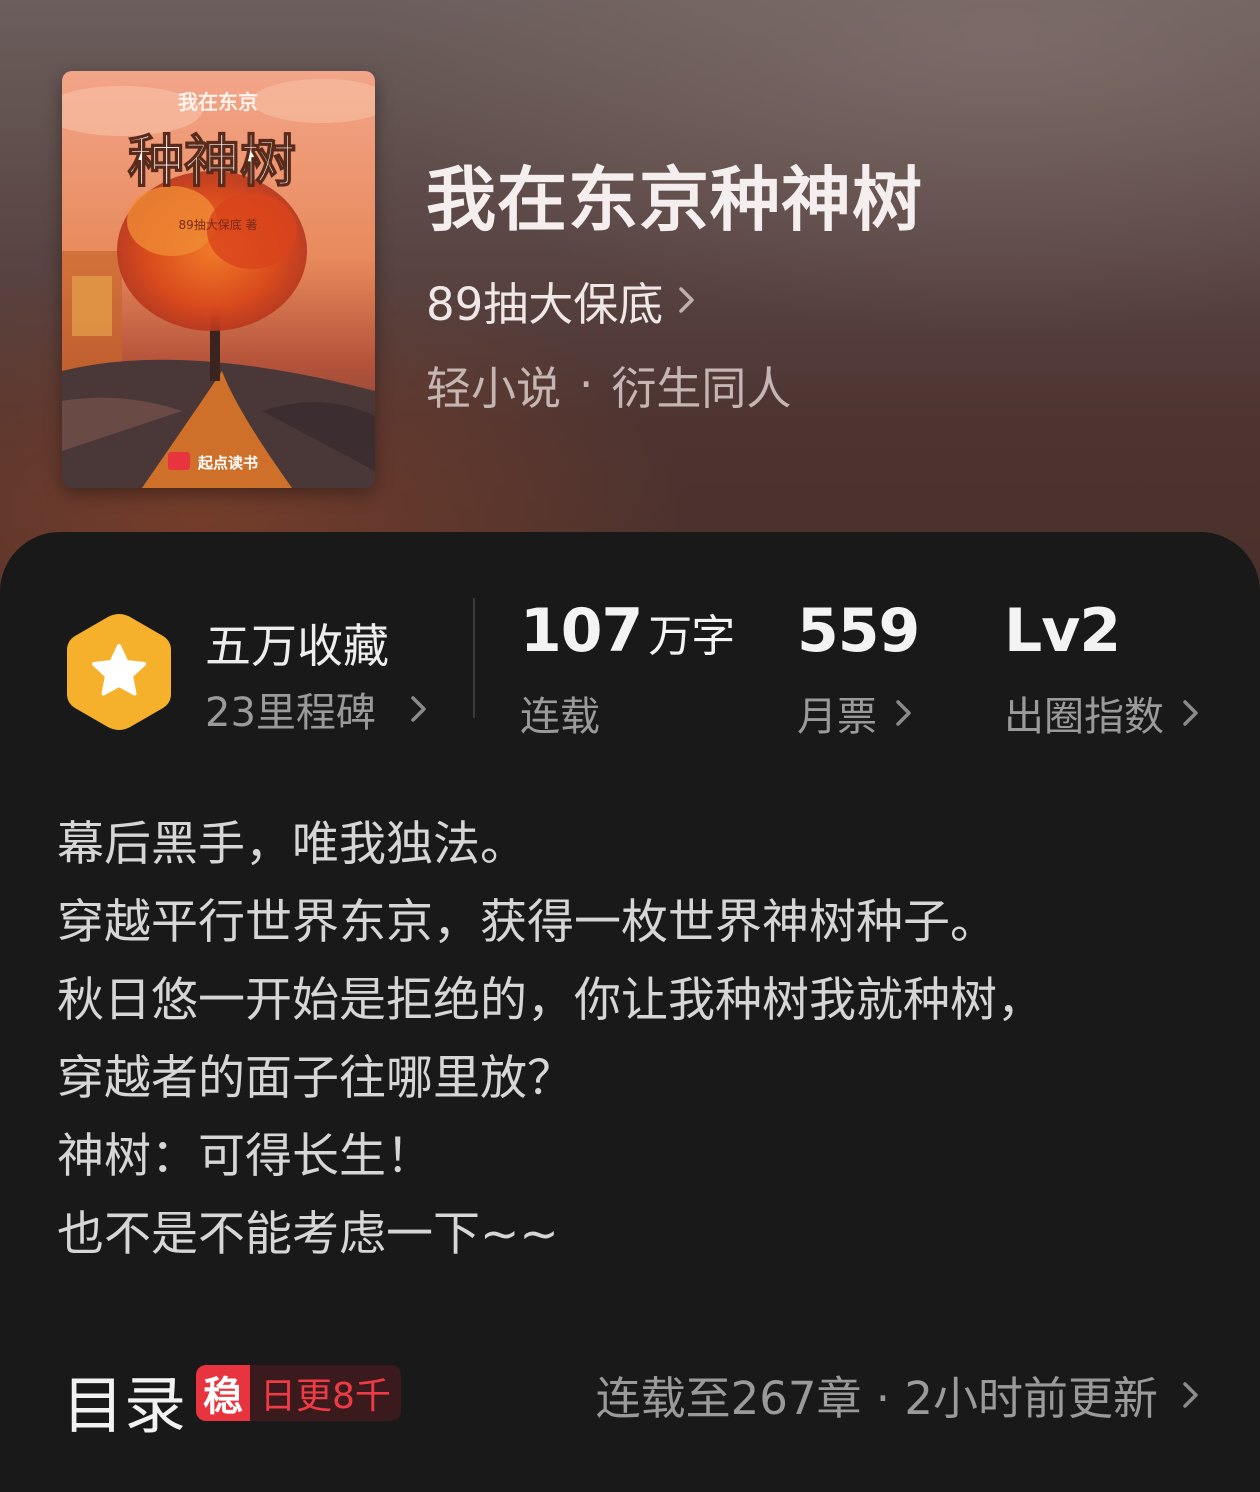 The image size is (1260, 1492). Describe the element at coordinates (290, 713) in the screenshot. I see `milestones-label: 23里程碑` at that location.